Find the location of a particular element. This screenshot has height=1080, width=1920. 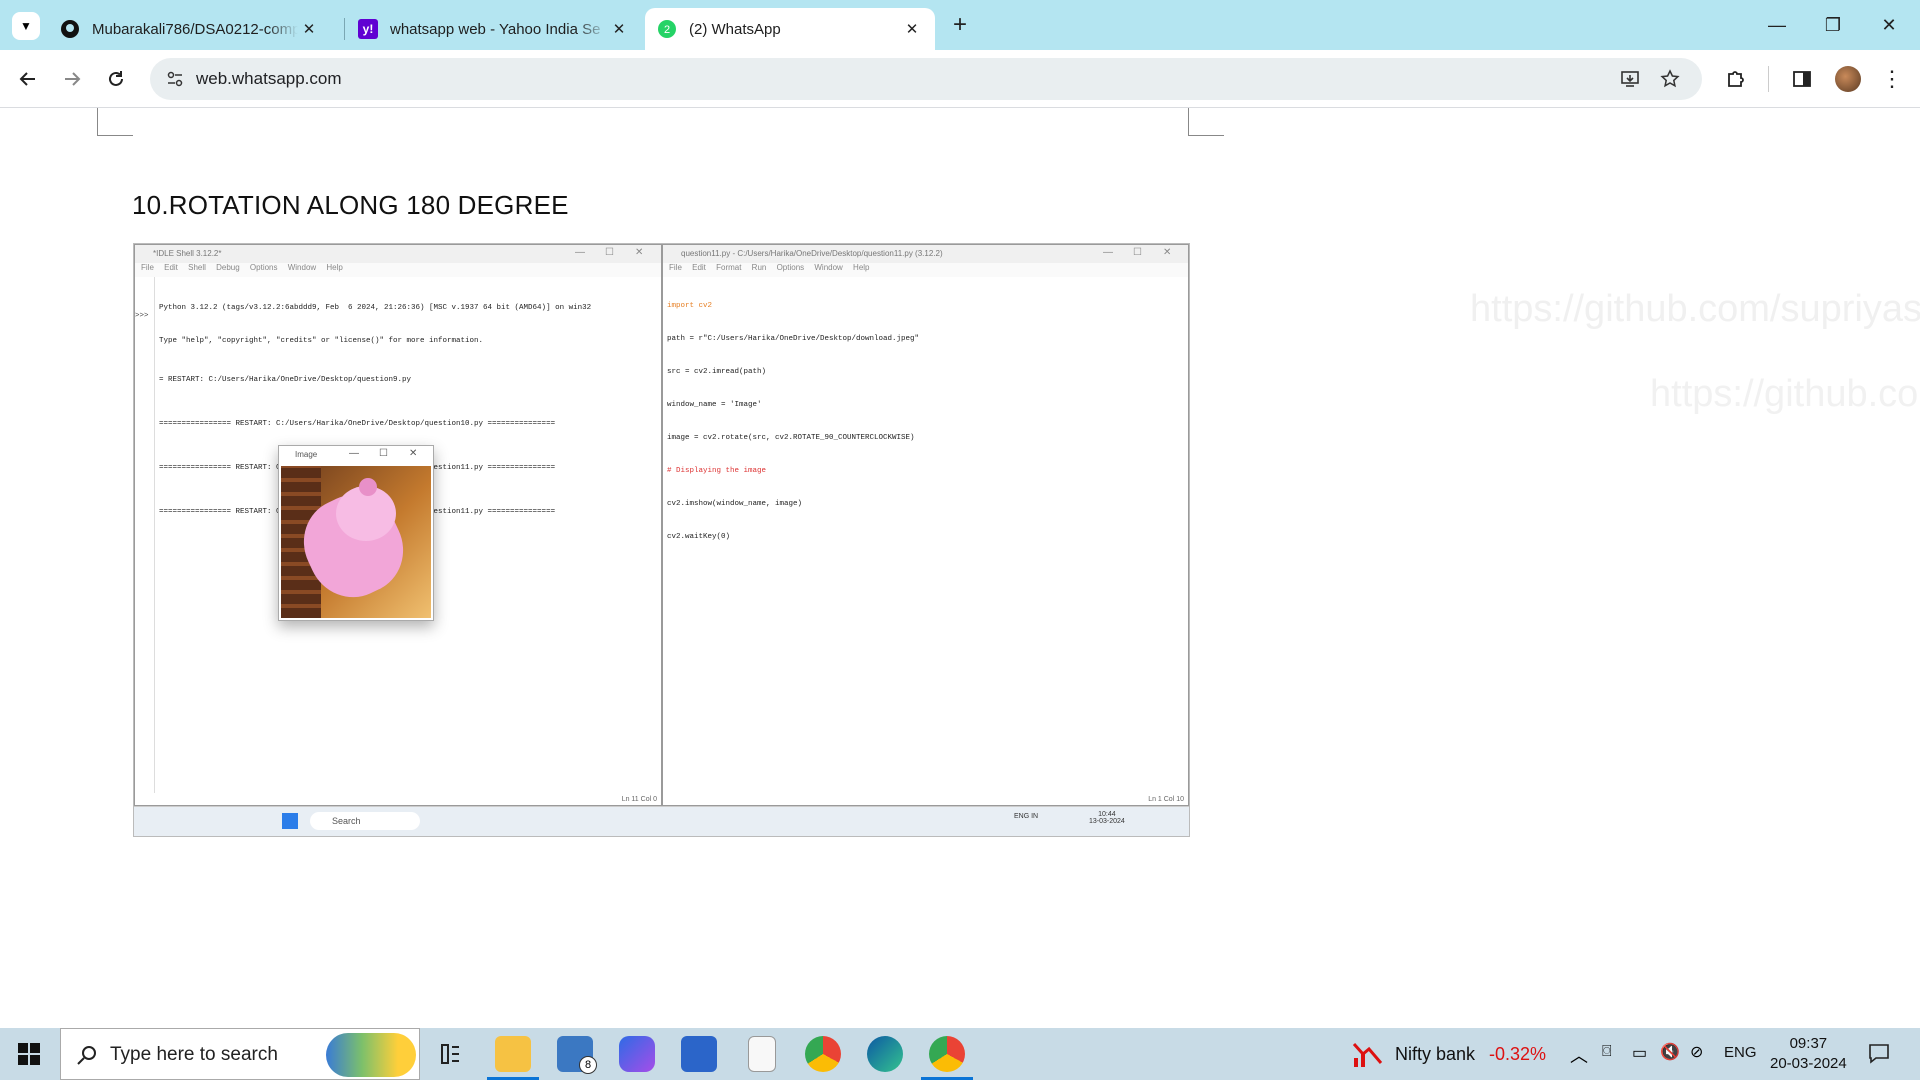

minimize-button: — is located at coordinates (1777, 25).